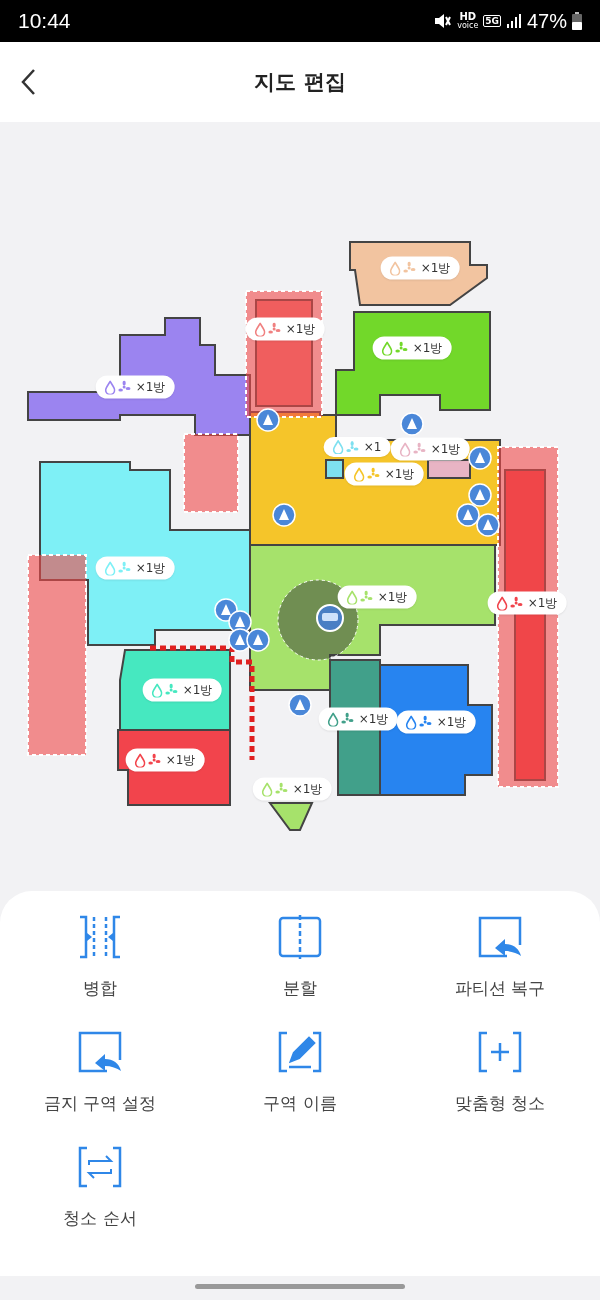 The height and width of the screenshot is (1300, 600). I want to click on page-title: 지도 편집, so click(300, 82).